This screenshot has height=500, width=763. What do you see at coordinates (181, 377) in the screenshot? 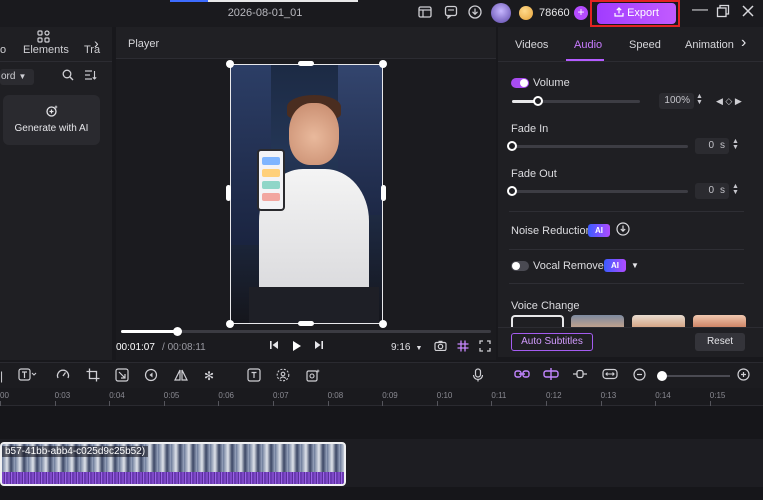
I see `mirror-icon` at bounding box center [181, 377].